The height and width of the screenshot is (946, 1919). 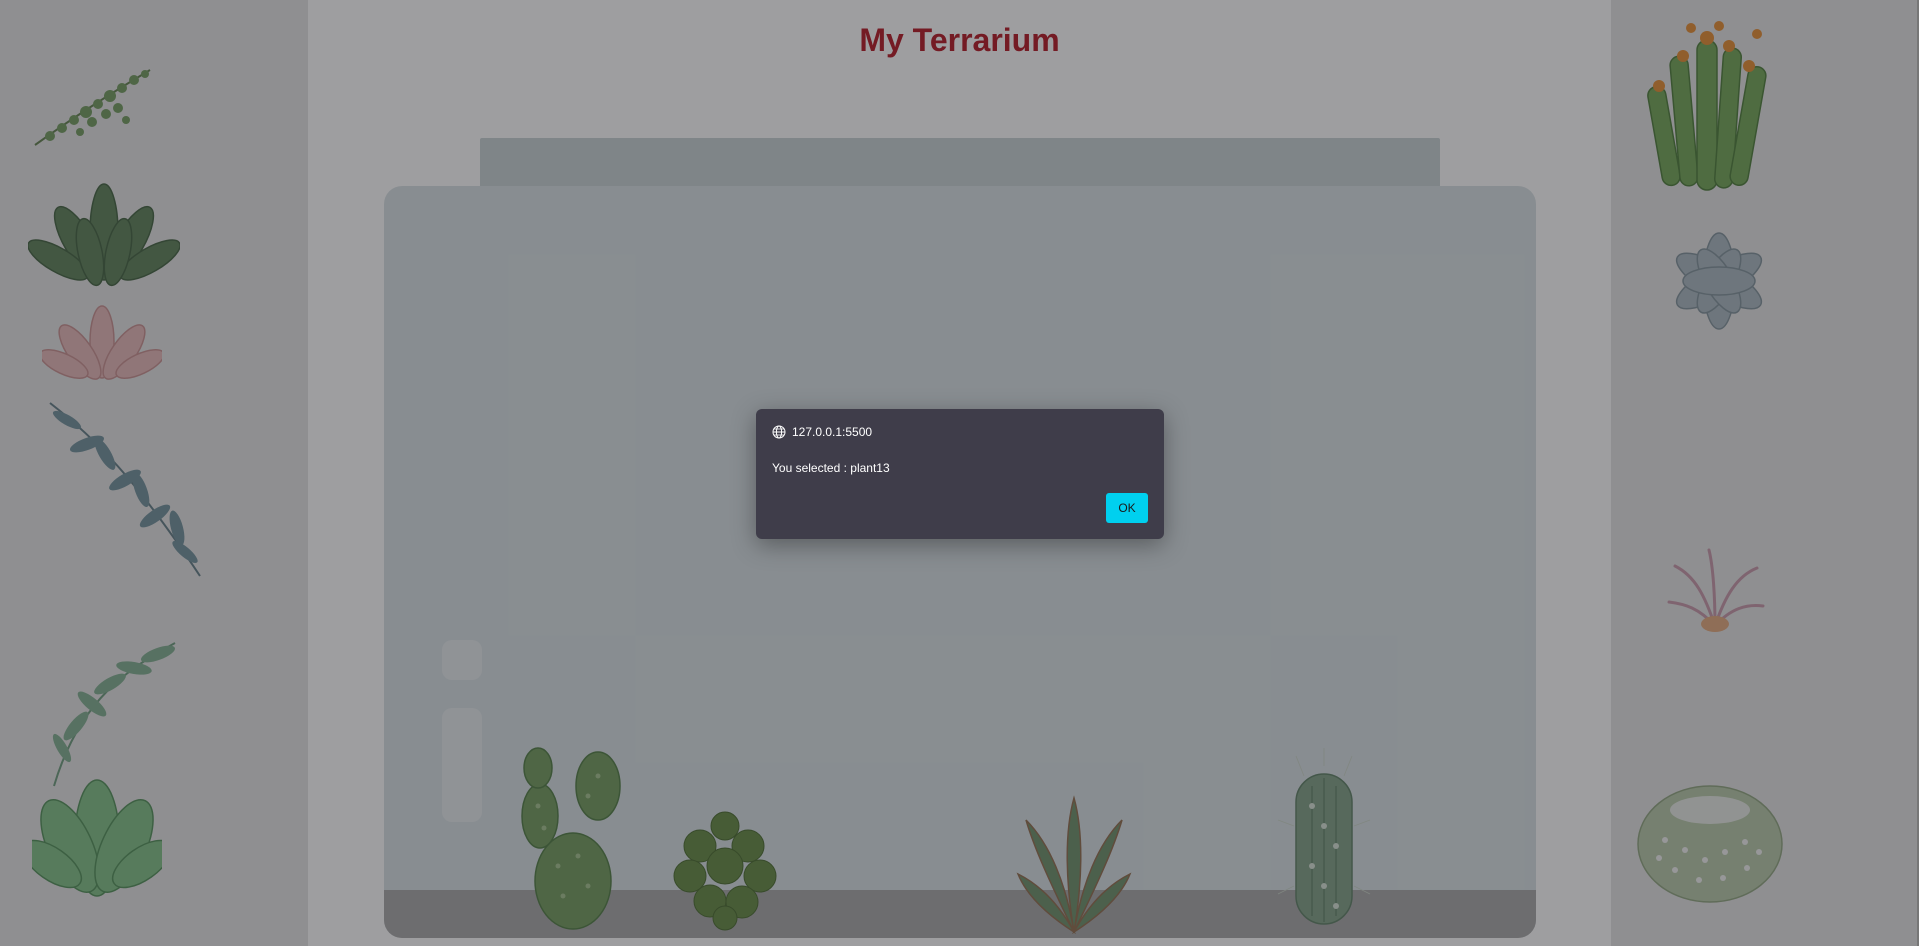 I want to click on alert-dialog: 127.0.0.1:5500 You selected : plant13 OK, so click(x=960, y=474).